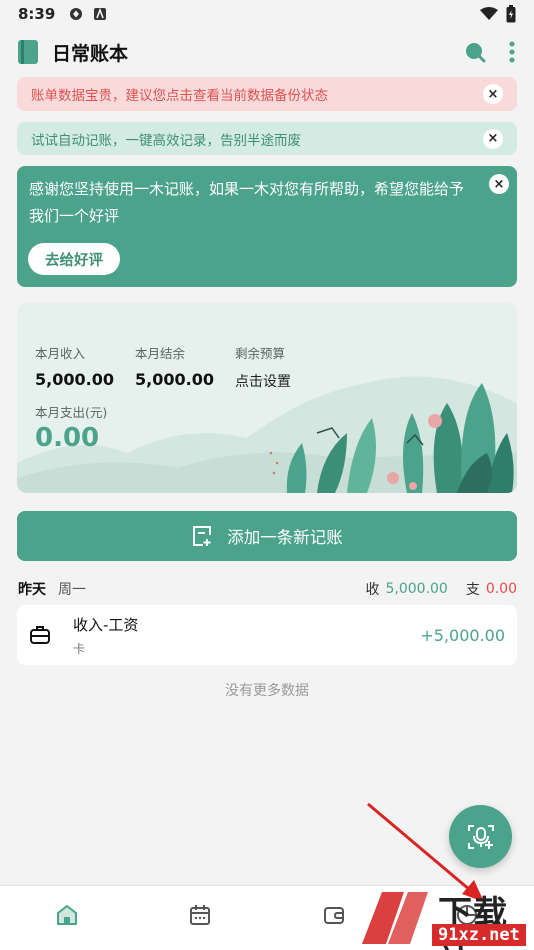  Describe the element at coordinates (79, 648) in the screenshot. I see `transaction-account: 卡` at that location.